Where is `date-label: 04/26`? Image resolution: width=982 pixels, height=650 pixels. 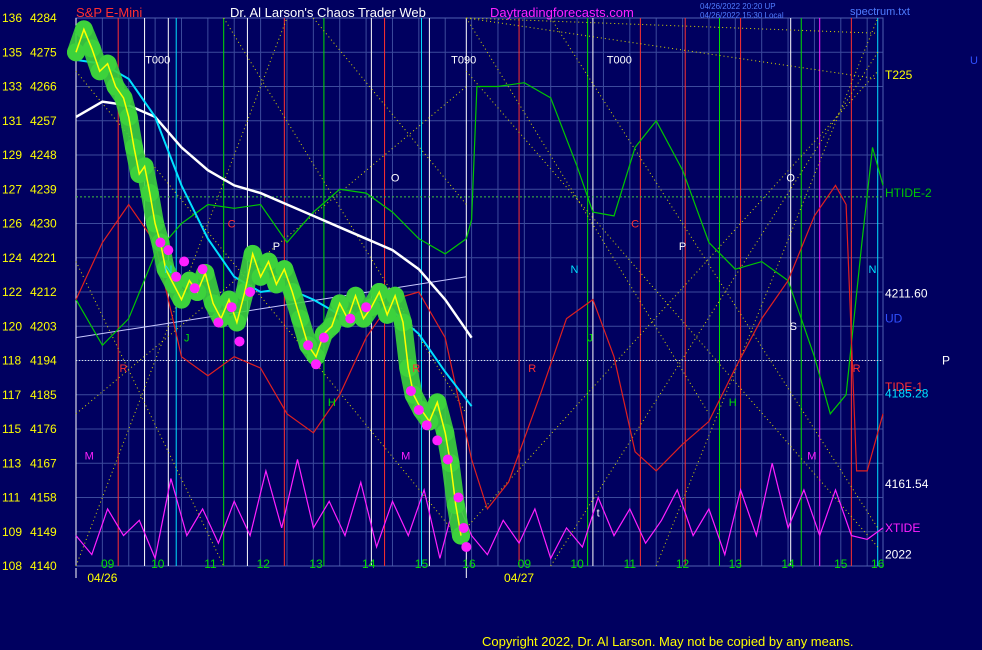
date-label: 04/26 is located at coordinates (102, 578).